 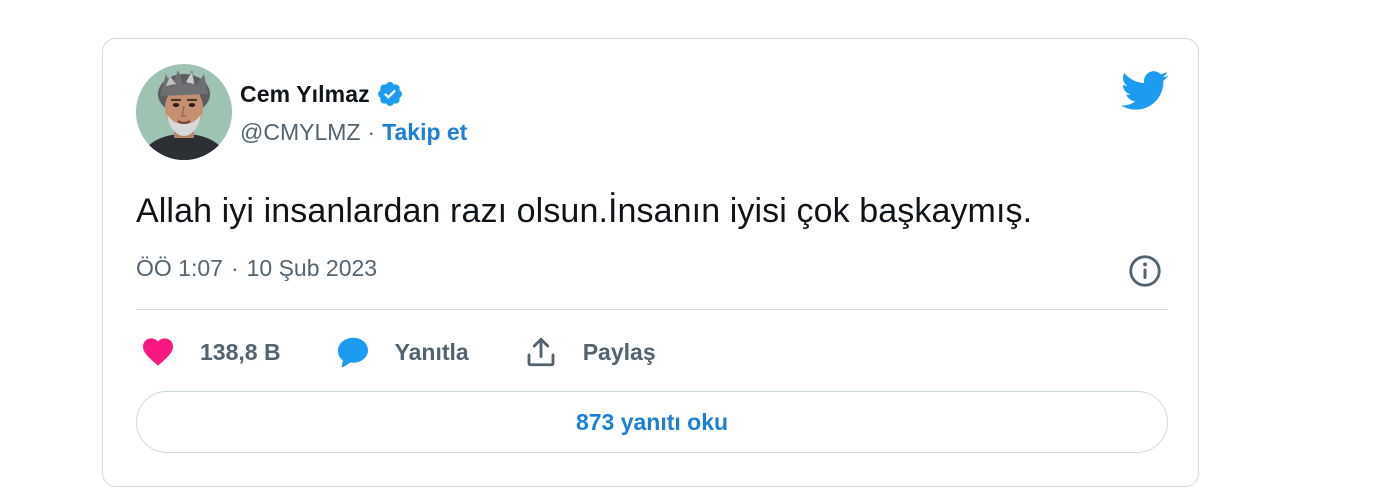 What do you see at coordinates (158, 352) in the screenshot?
I see `heart-icon` at bounding box center [158, 352].